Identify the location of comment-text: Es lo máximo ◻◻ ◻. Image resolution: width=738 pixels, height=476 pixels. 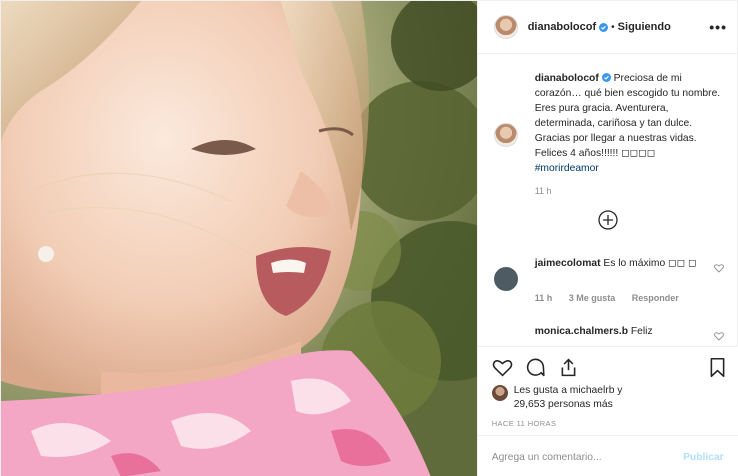
(650, 263).